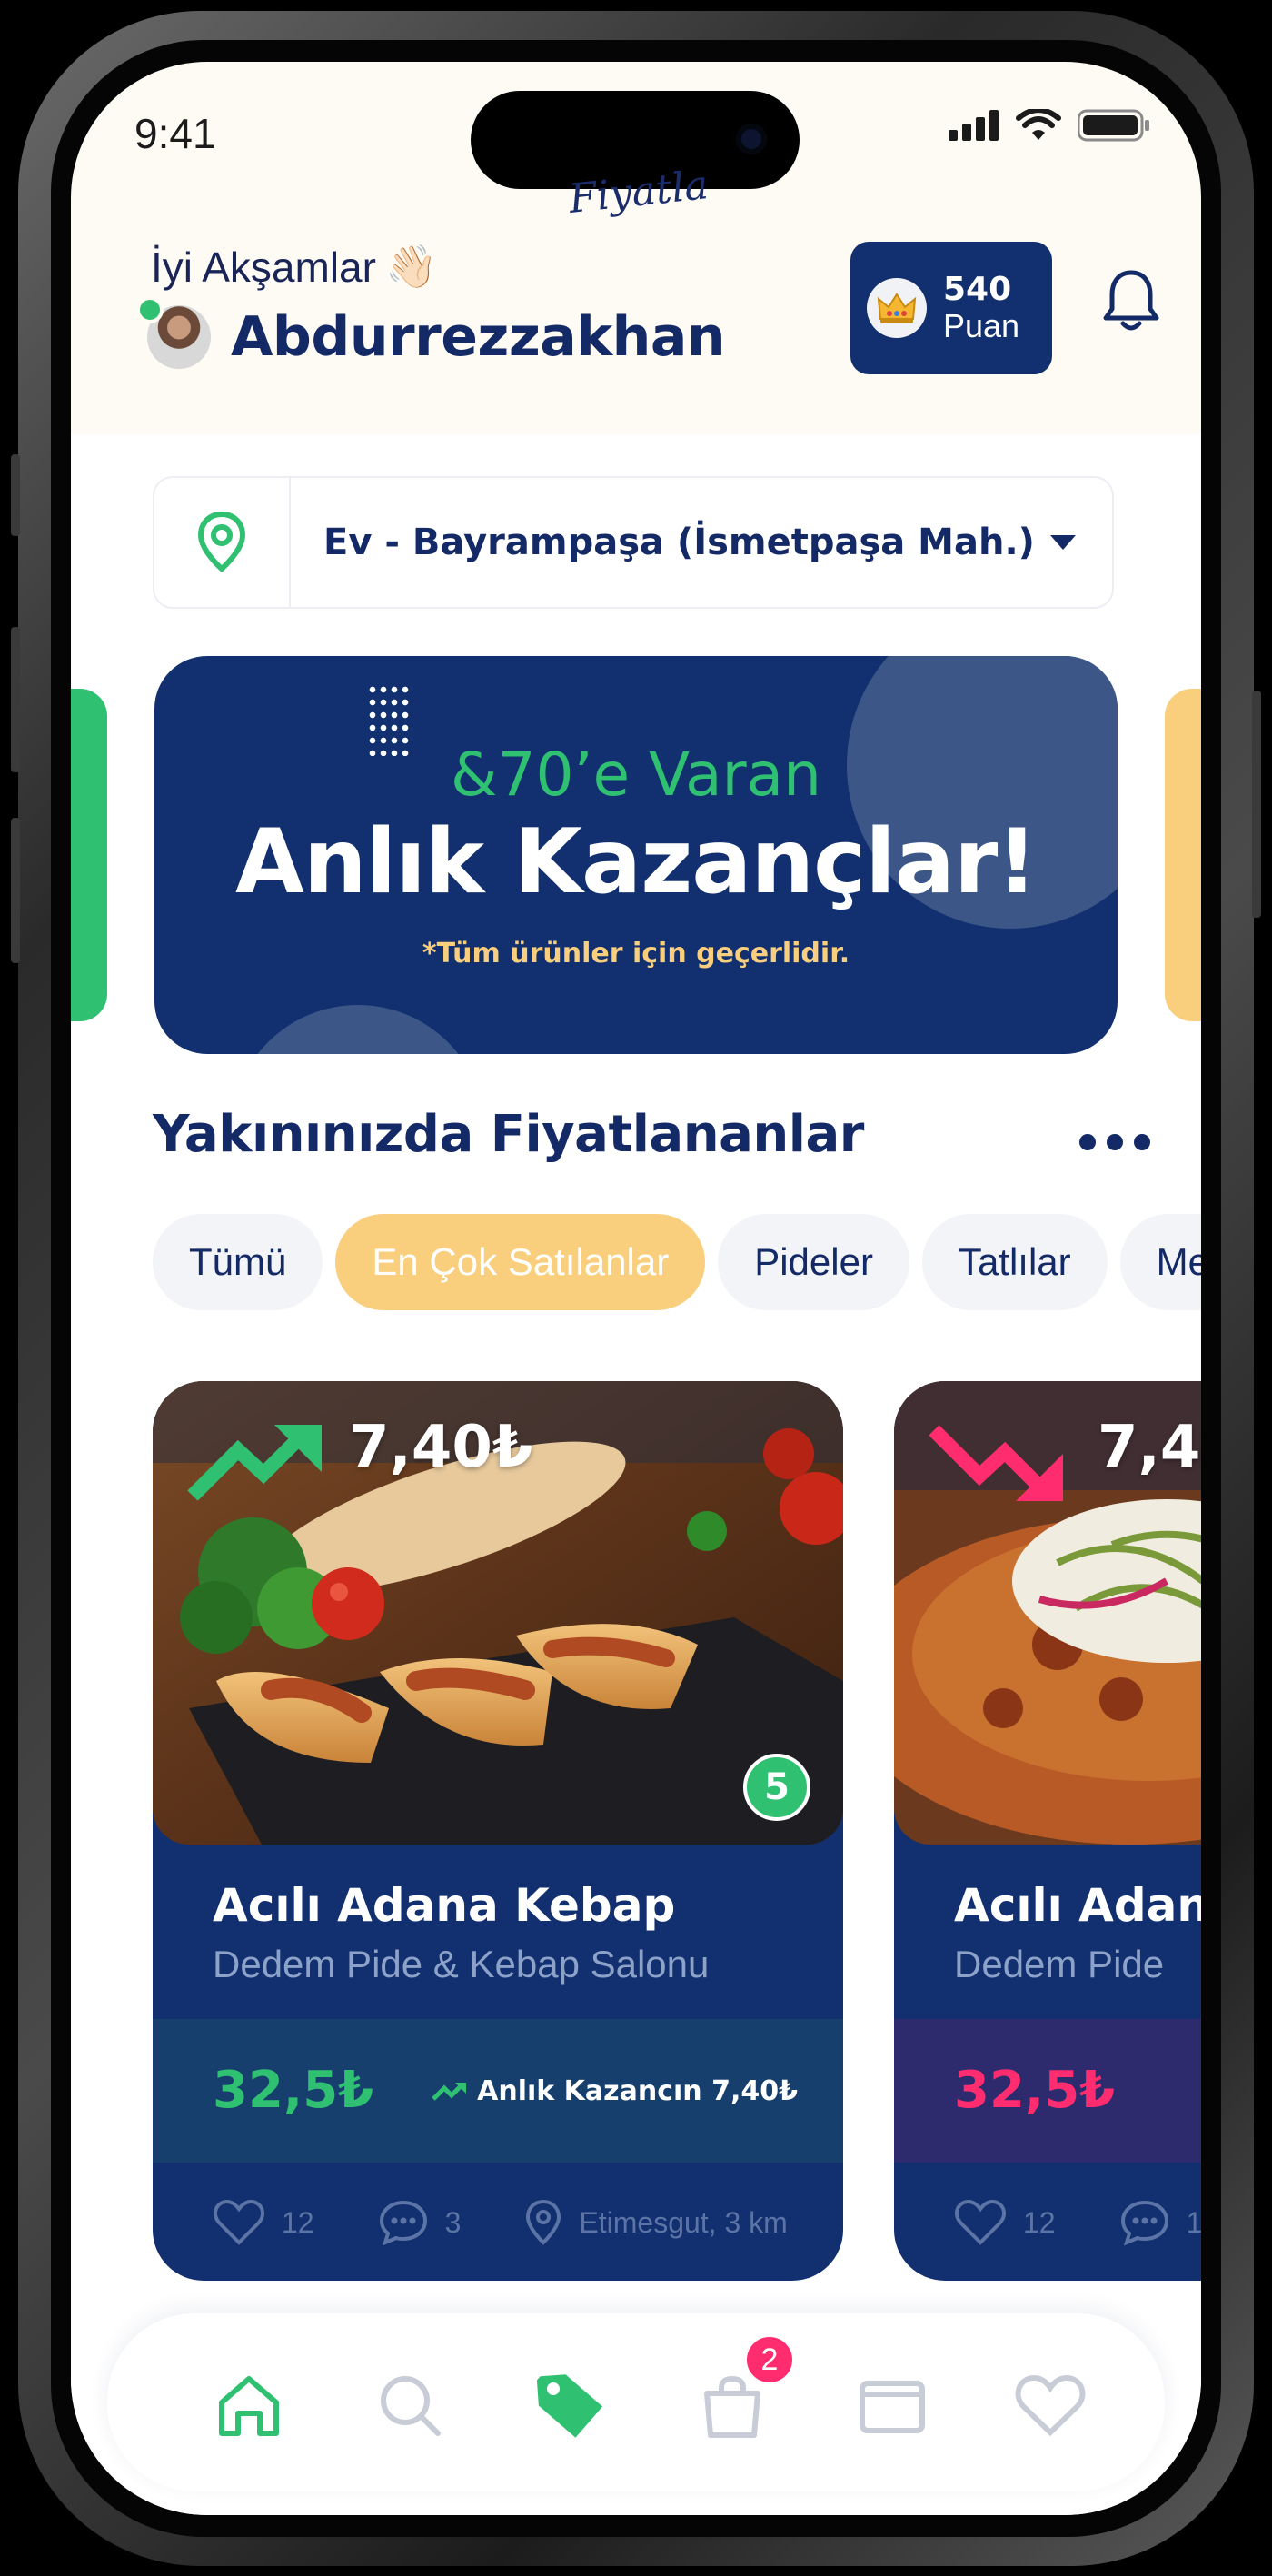  Describe the element at coordinates (977, 289) in the screenshot. I see `points-value: 540` at that location.